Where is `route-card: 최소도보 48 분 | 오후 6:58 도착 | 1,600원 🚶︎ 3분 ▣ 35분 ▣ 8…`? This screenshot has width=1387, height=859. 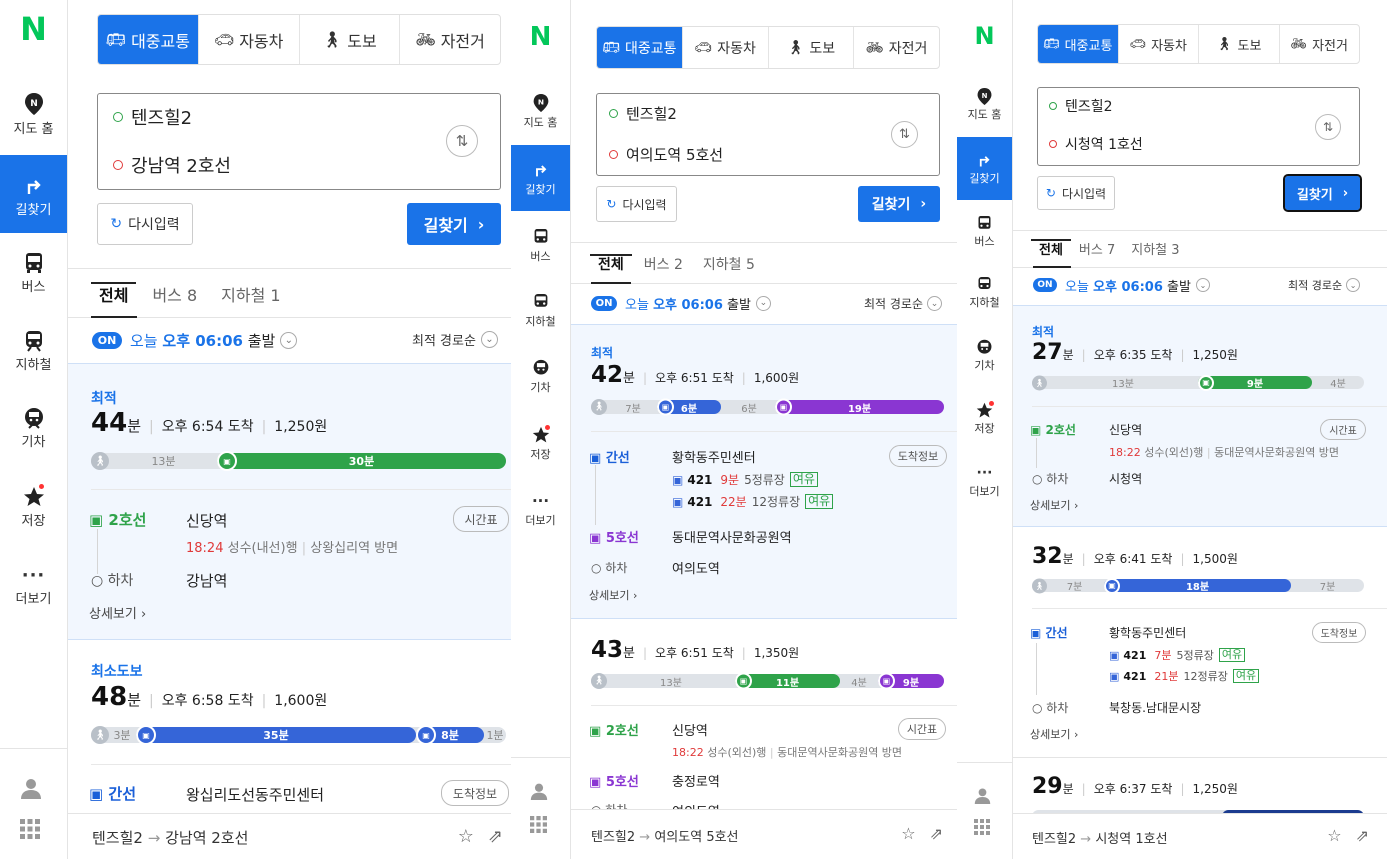
route-card: 최소도보 48 분 | 오후 6:58 도착 | 1,600원 🚶︎ 3분 ▣ 35분 ▣ 8… is located at coordinates (289, 727).